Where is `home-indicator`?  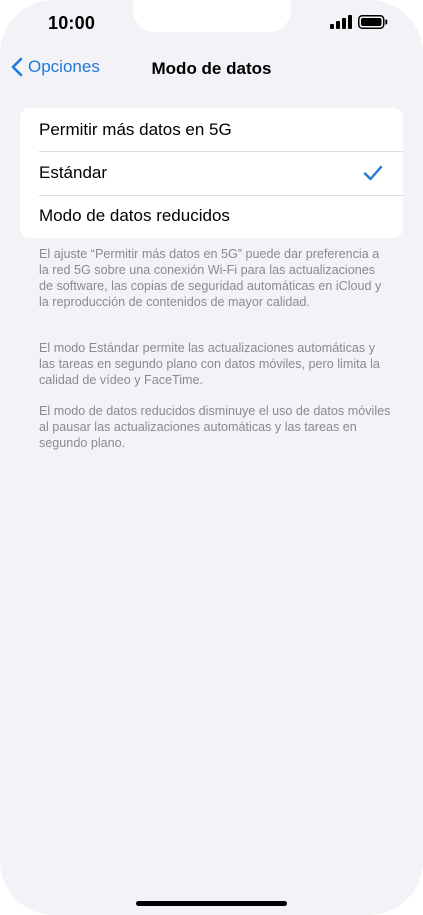
home-indicator is located at coordinates (211, 903).